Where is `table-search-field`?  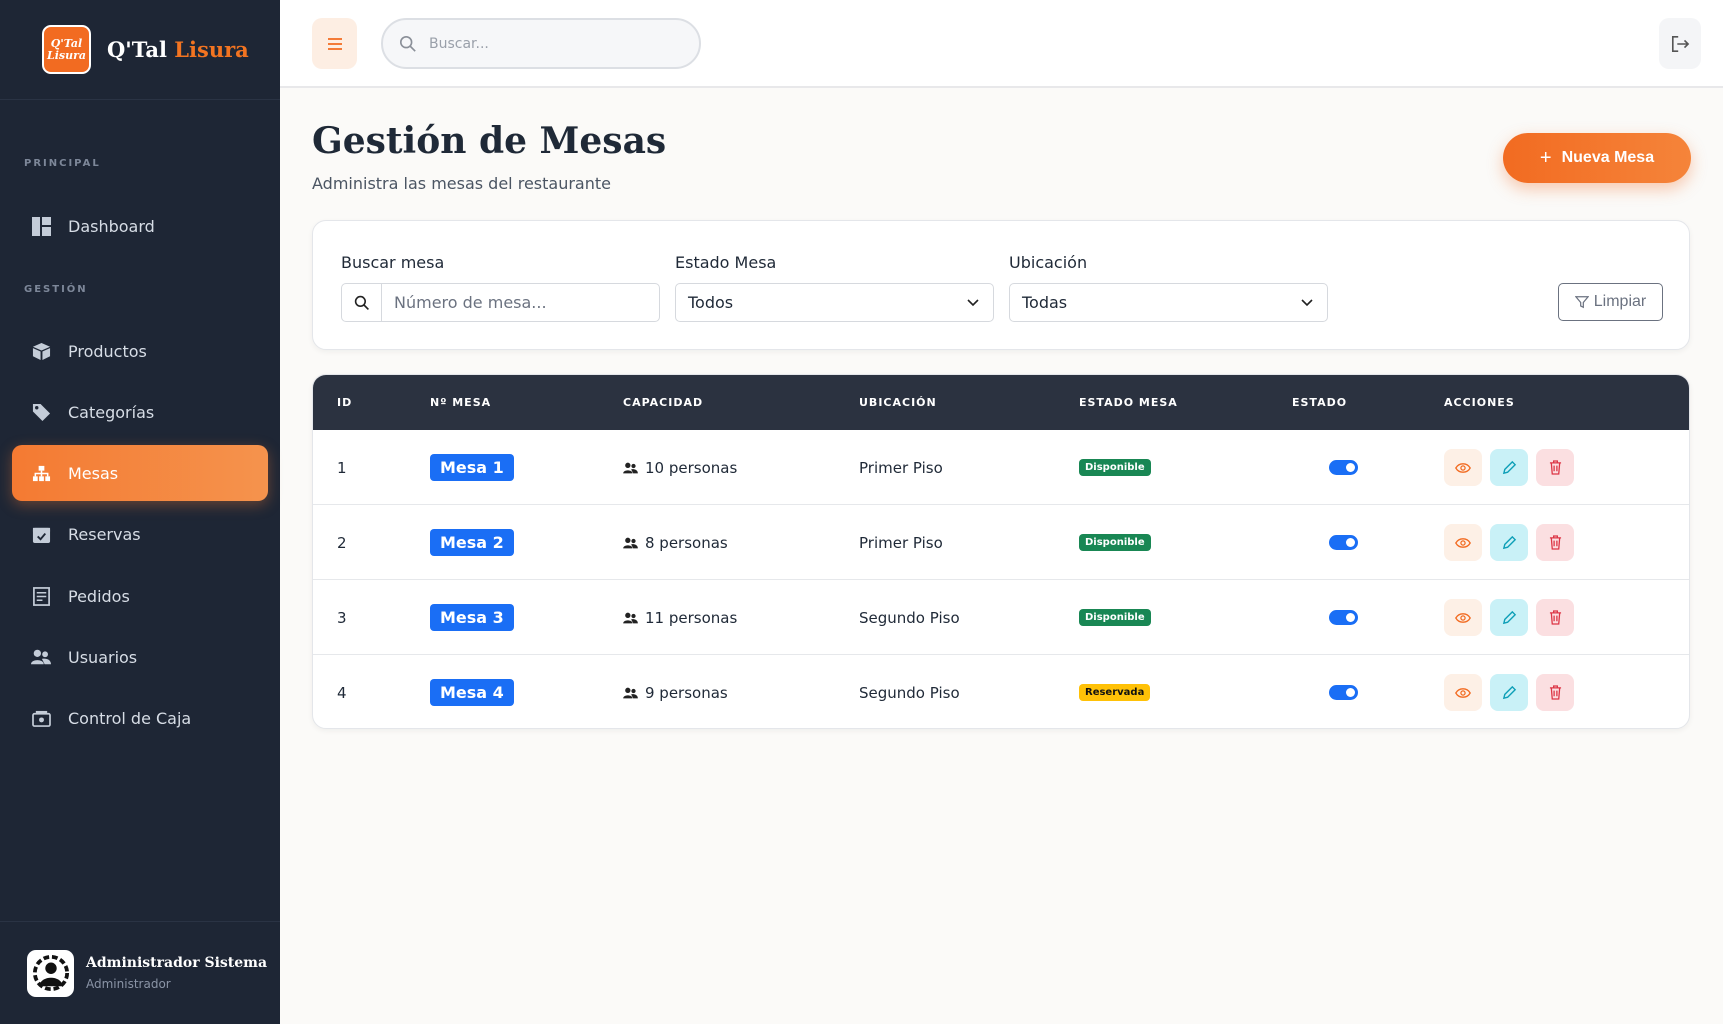
table-search-field is located at coordinates (500, 302).